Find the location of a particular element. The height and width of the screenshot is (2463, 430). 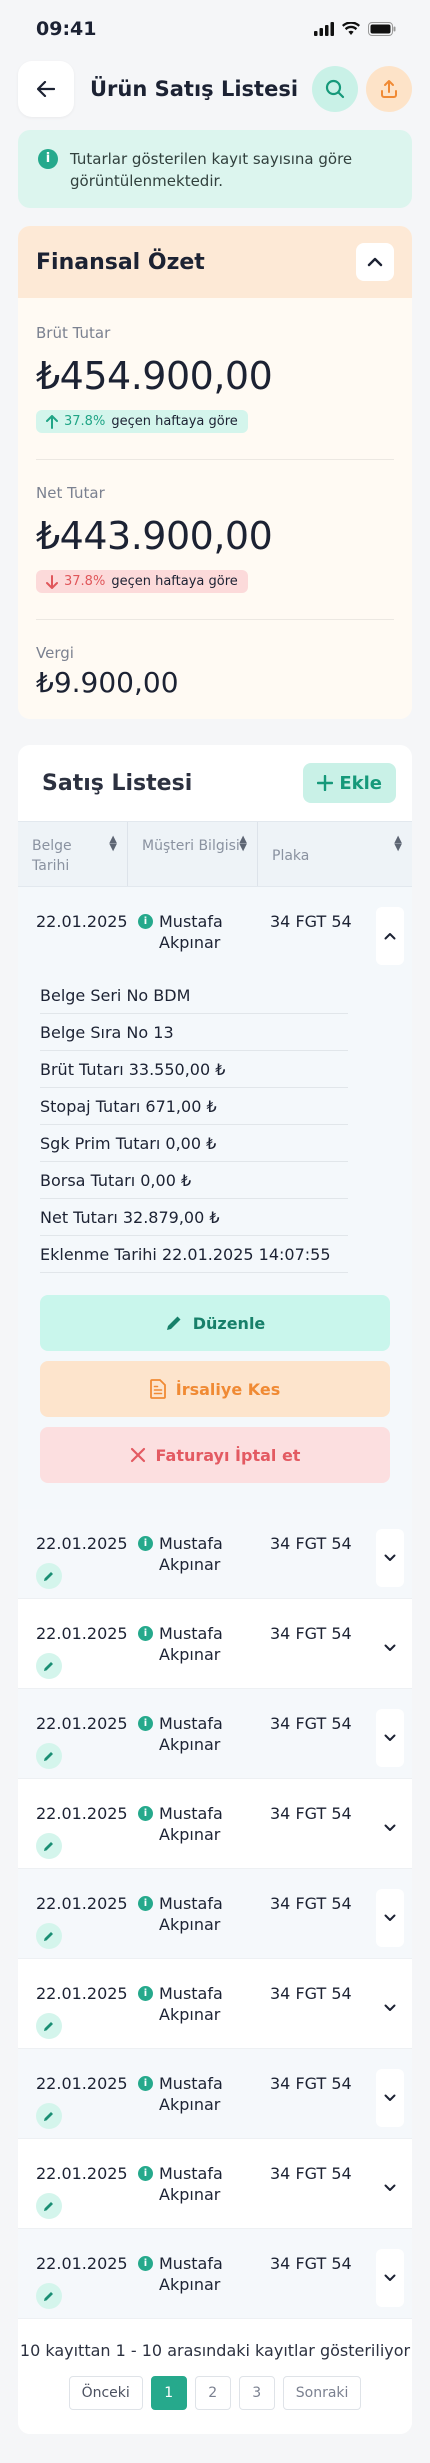

page-button-1: 1 is located at coordinates (168, 2393).